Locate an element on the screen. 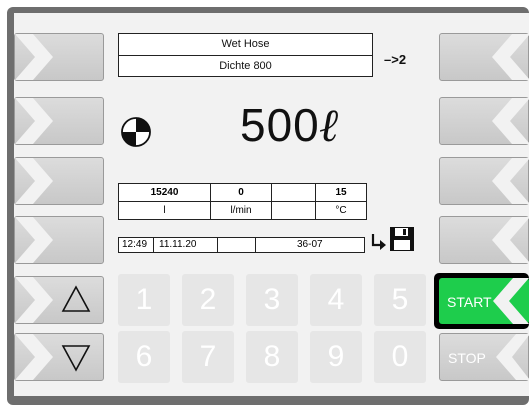 This screenshot has height=412, width=529. total-unit: l is located at coordinates (164, 210).